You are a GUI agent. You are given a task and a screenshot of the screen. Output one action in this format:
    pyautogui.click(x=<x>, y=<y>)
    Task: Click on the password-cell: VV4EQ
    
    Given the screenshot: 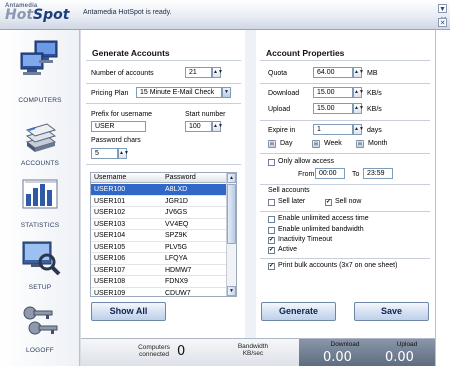 What is the action you would take?
    pyautogui.click(x=177, y=224)
    